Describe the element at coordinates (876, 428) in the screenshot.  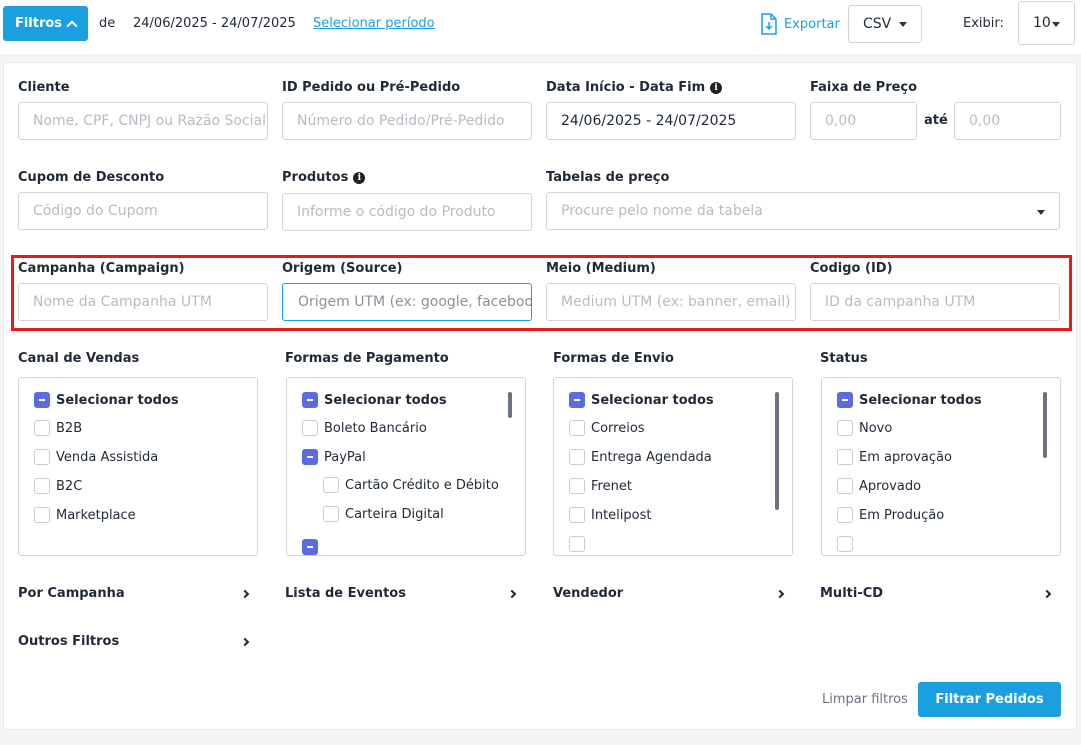
I see `option-label: Novo` at that location.